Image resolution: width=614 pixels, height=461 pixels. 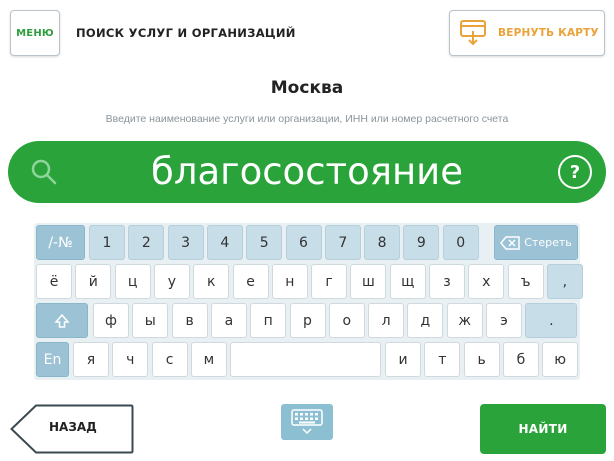 I want to click on letter-key: э, so click(x=504, y=320).